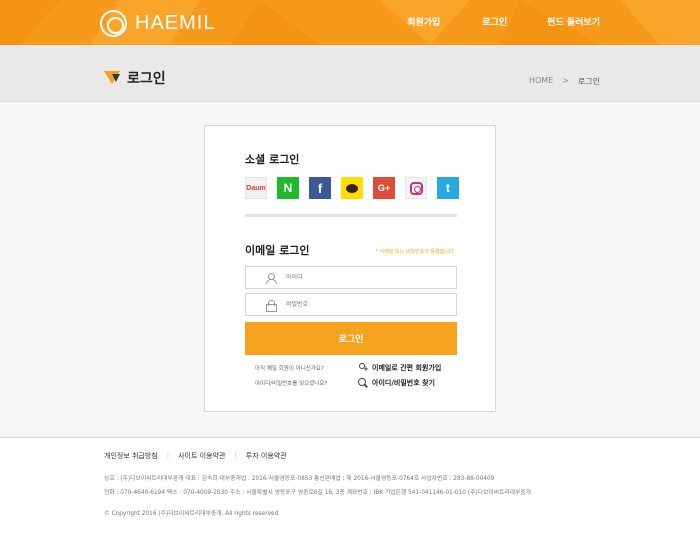 The image size is (700, 535). Describe the element at coordinates (271, 306) in the screenshot. I see `lock-icon` at that location.